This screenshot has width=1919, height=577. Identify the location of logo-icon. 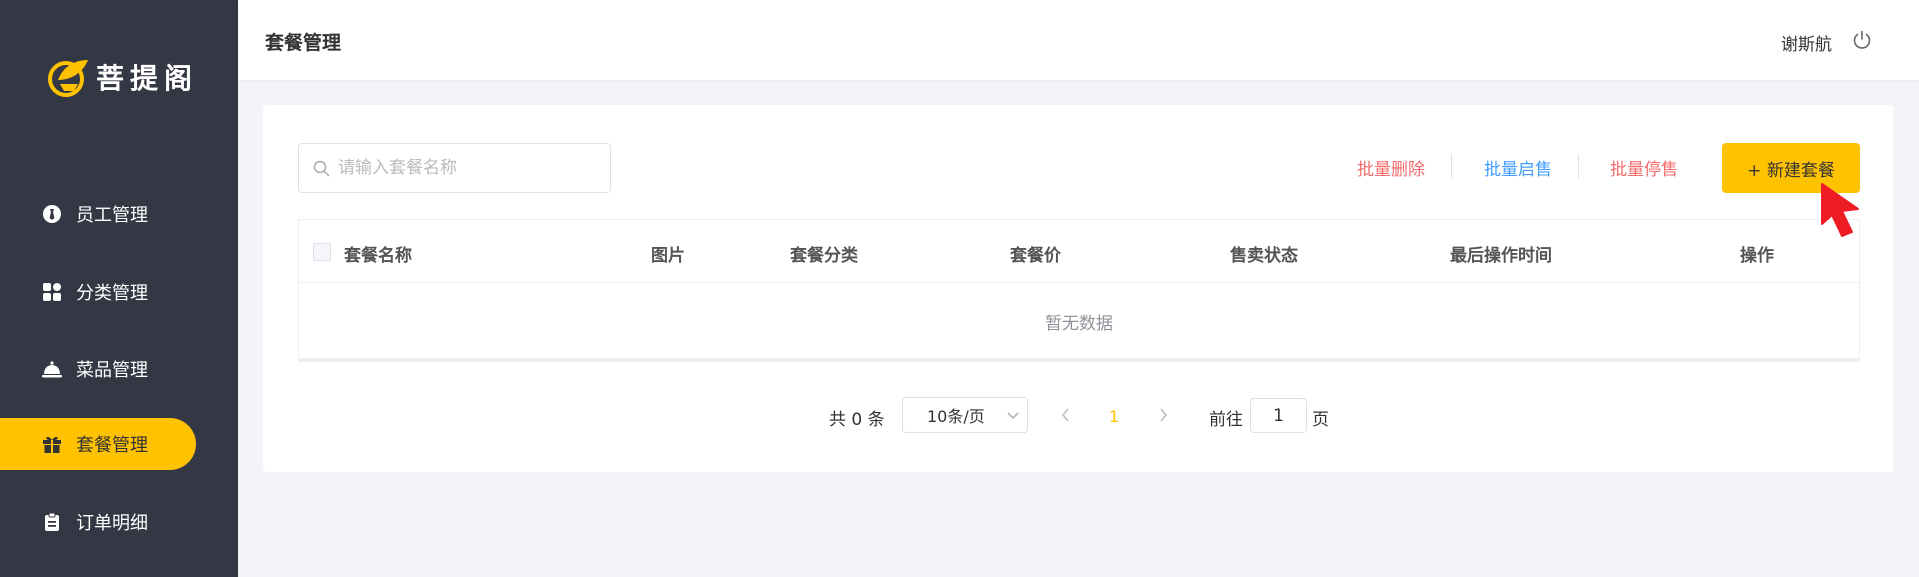
(68, 78).